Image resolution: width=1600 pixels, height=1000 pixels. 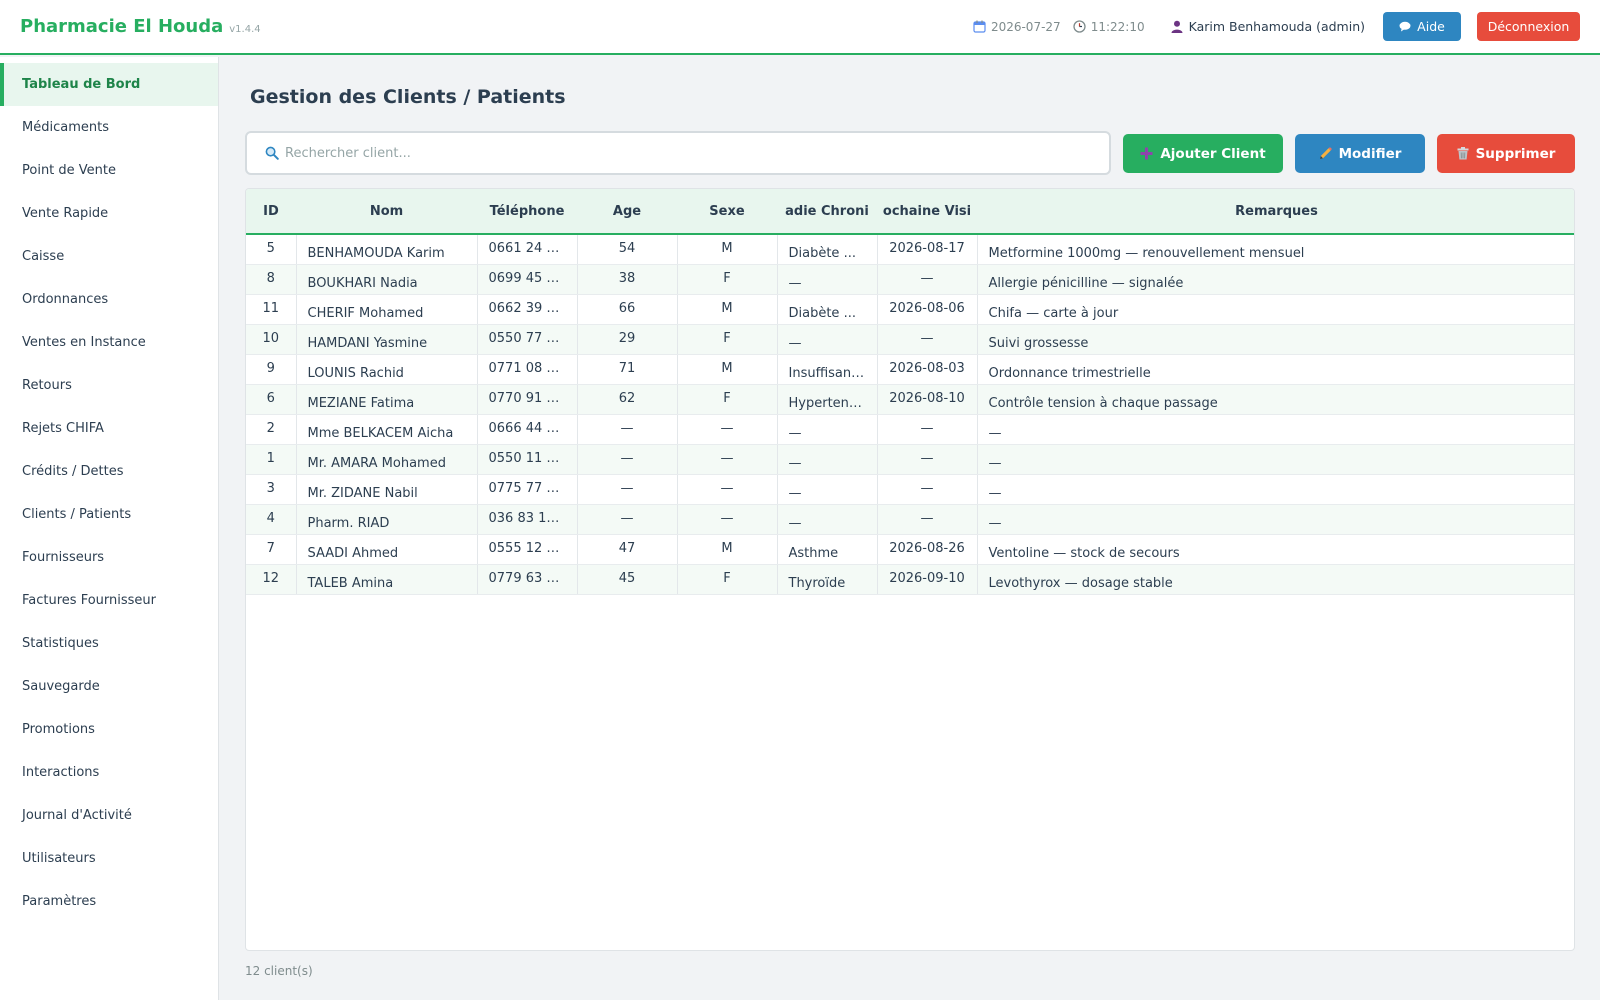 I want to click on user-icon, so click(x=1177, y=26).